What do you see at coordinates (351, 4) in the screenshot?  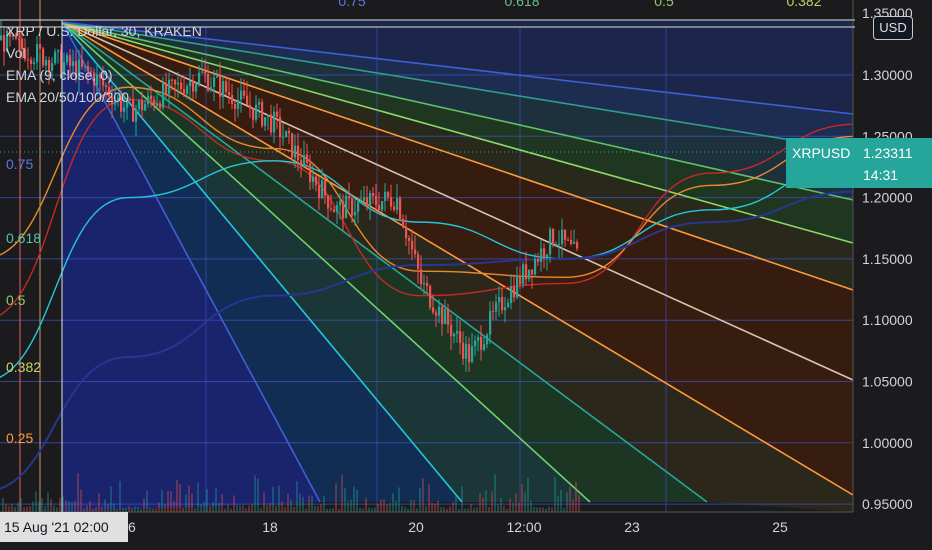 I see `fib-top-label: 0.75` at bounding box center [351, 4].